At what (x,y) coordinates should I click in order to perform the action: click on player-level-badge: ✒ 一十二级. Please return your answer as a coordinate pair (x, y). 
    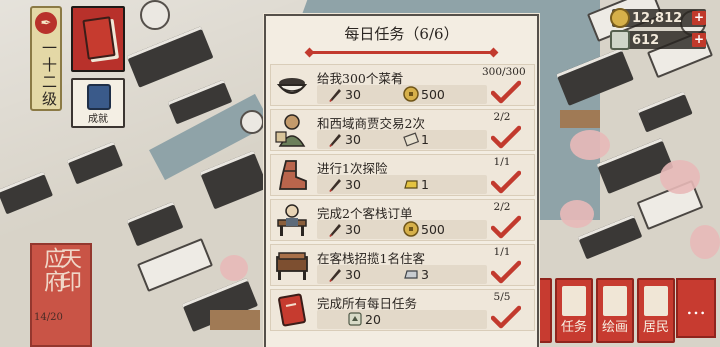
    Looking at the image, I should click on (46, 58).